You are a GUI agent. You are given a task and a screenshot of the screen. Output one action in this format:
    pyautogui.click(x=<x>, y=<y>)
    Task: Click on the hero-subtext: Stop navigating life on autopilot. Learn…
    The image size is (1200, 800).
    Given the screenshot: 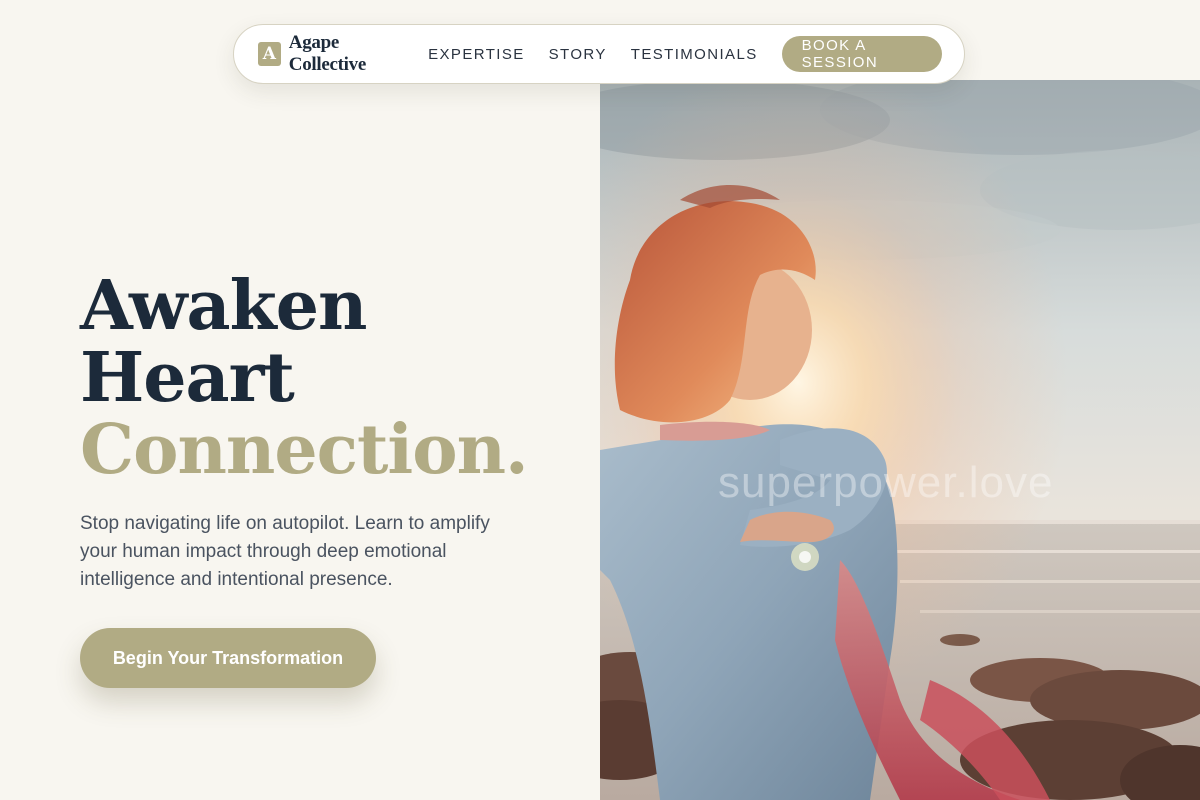 What is the action you would take?
    pyautogui.click(x=285, y=551)
    